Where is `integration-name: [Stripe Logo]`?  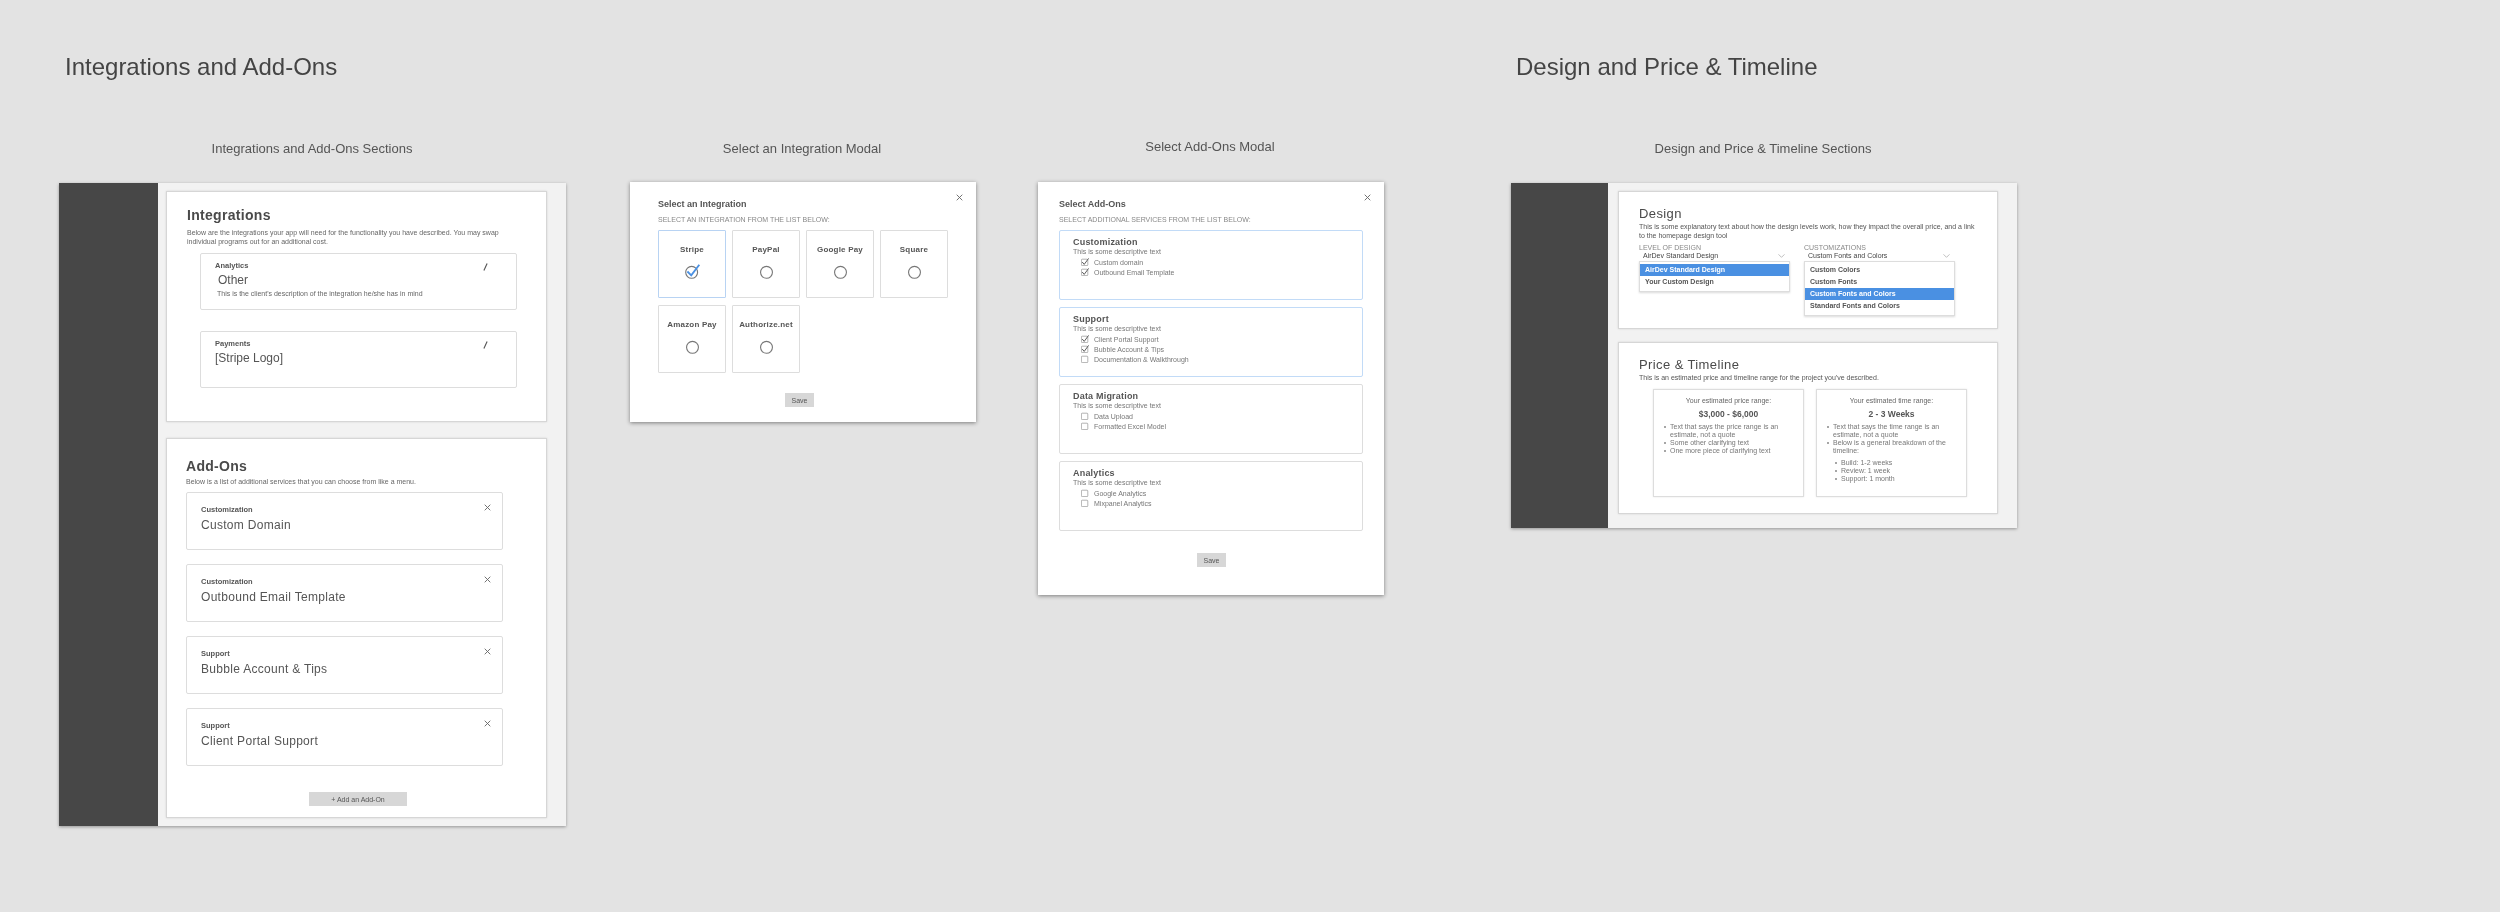 integration-name: [Stripe Logo] is located at coordinates (249, 358).